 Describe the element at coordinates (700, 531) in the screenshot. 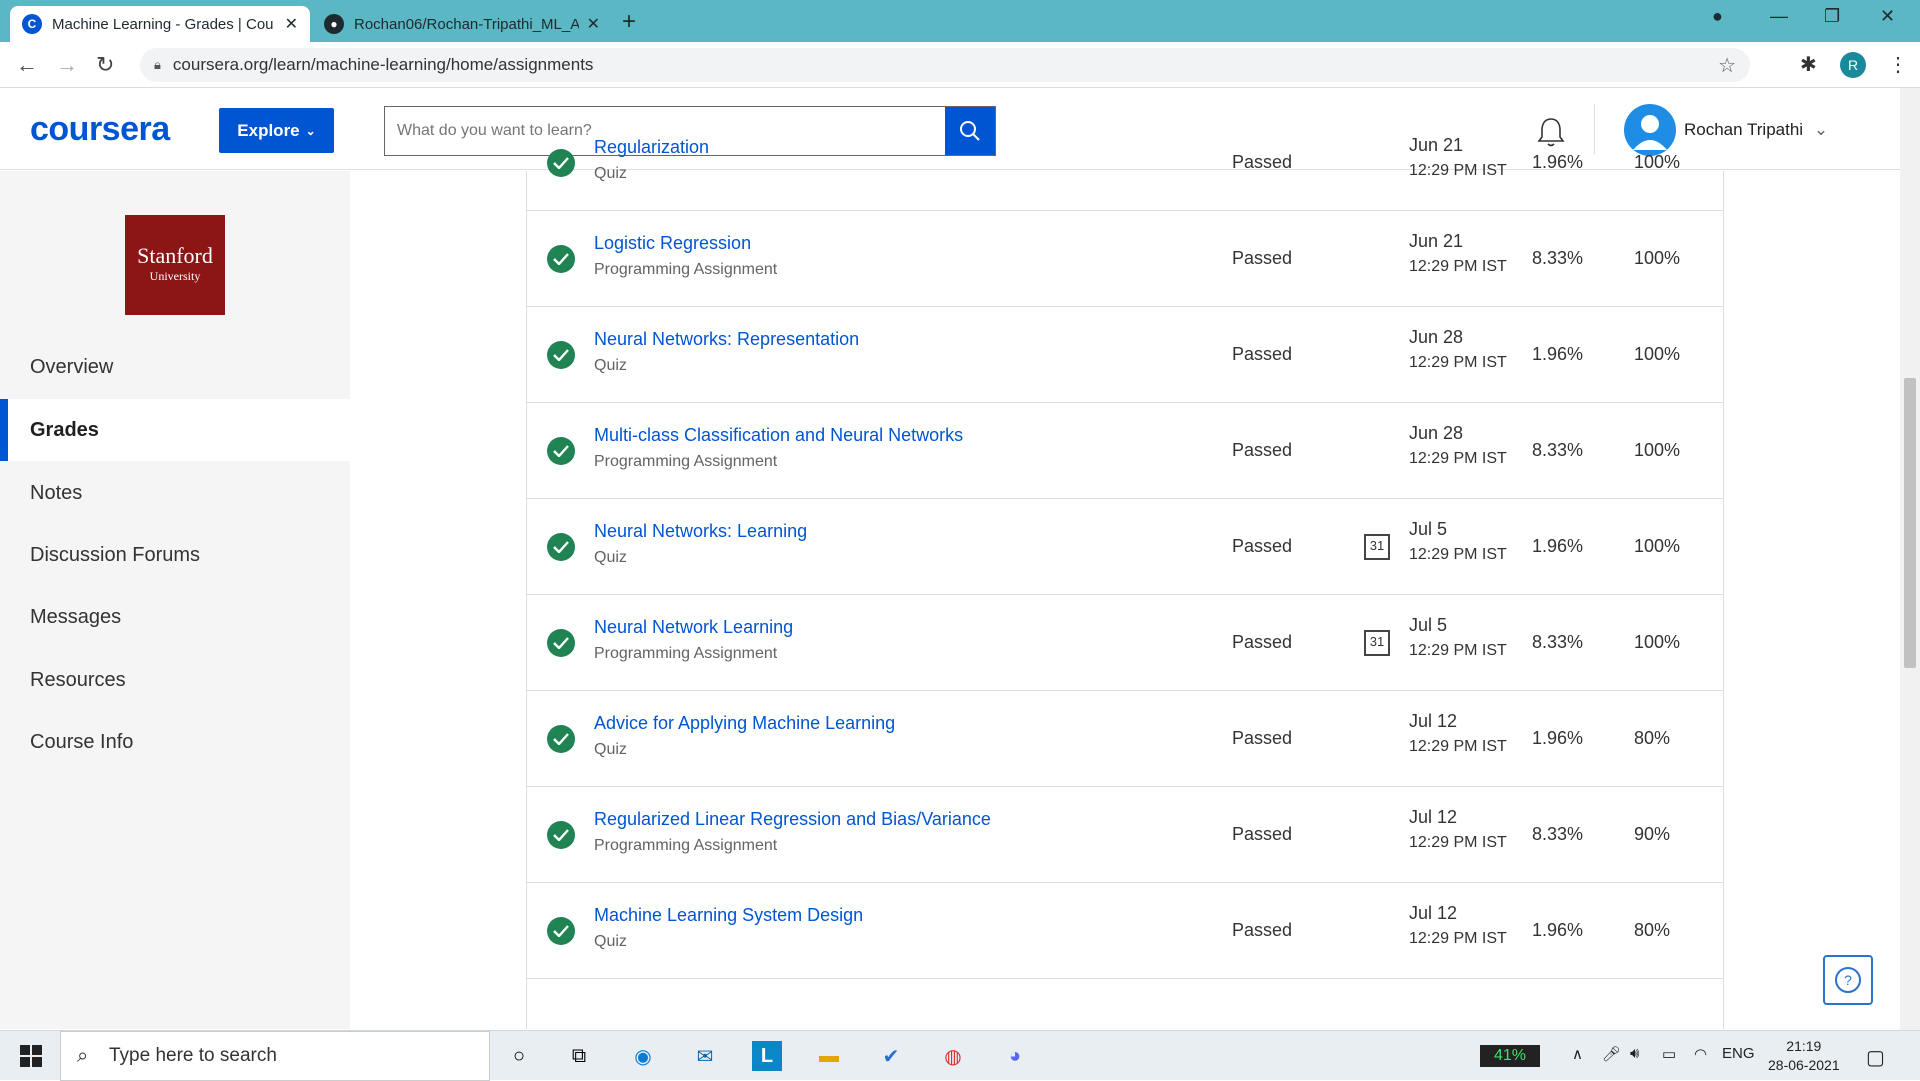

I see `assignment-name-link: Neural Networks: Learning` at that location.